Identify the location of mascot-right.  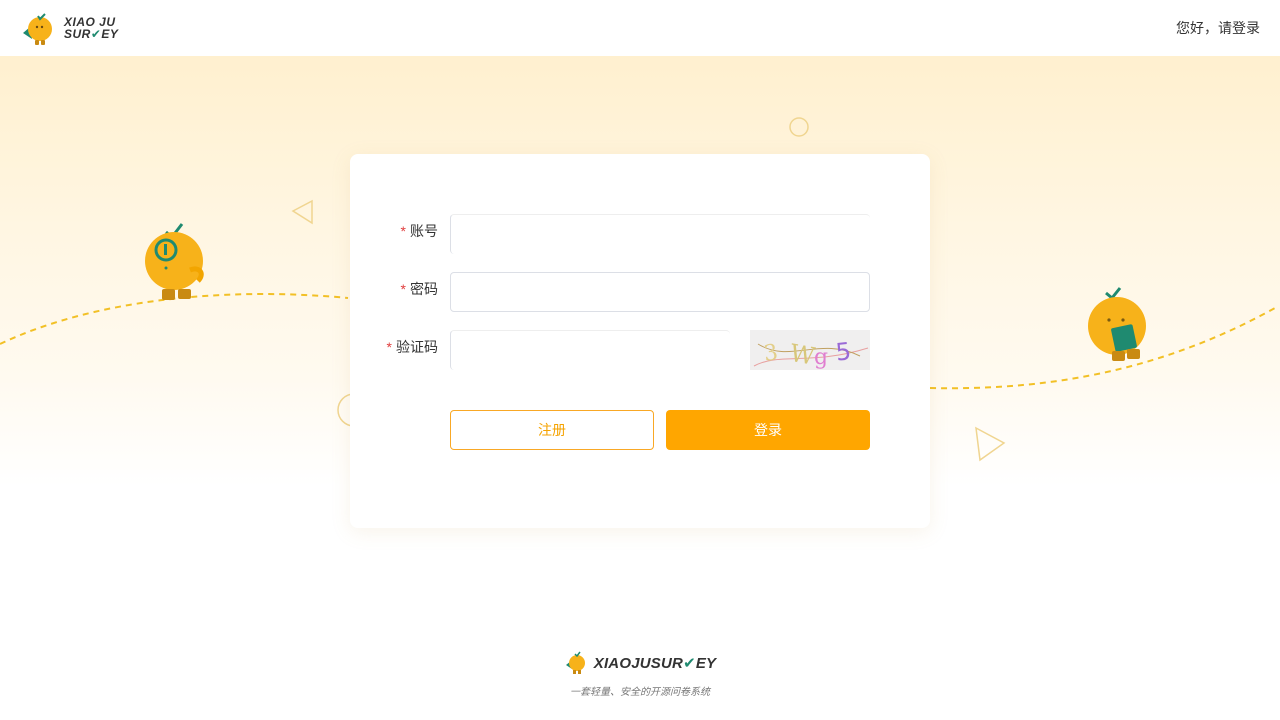
(1117, 324).